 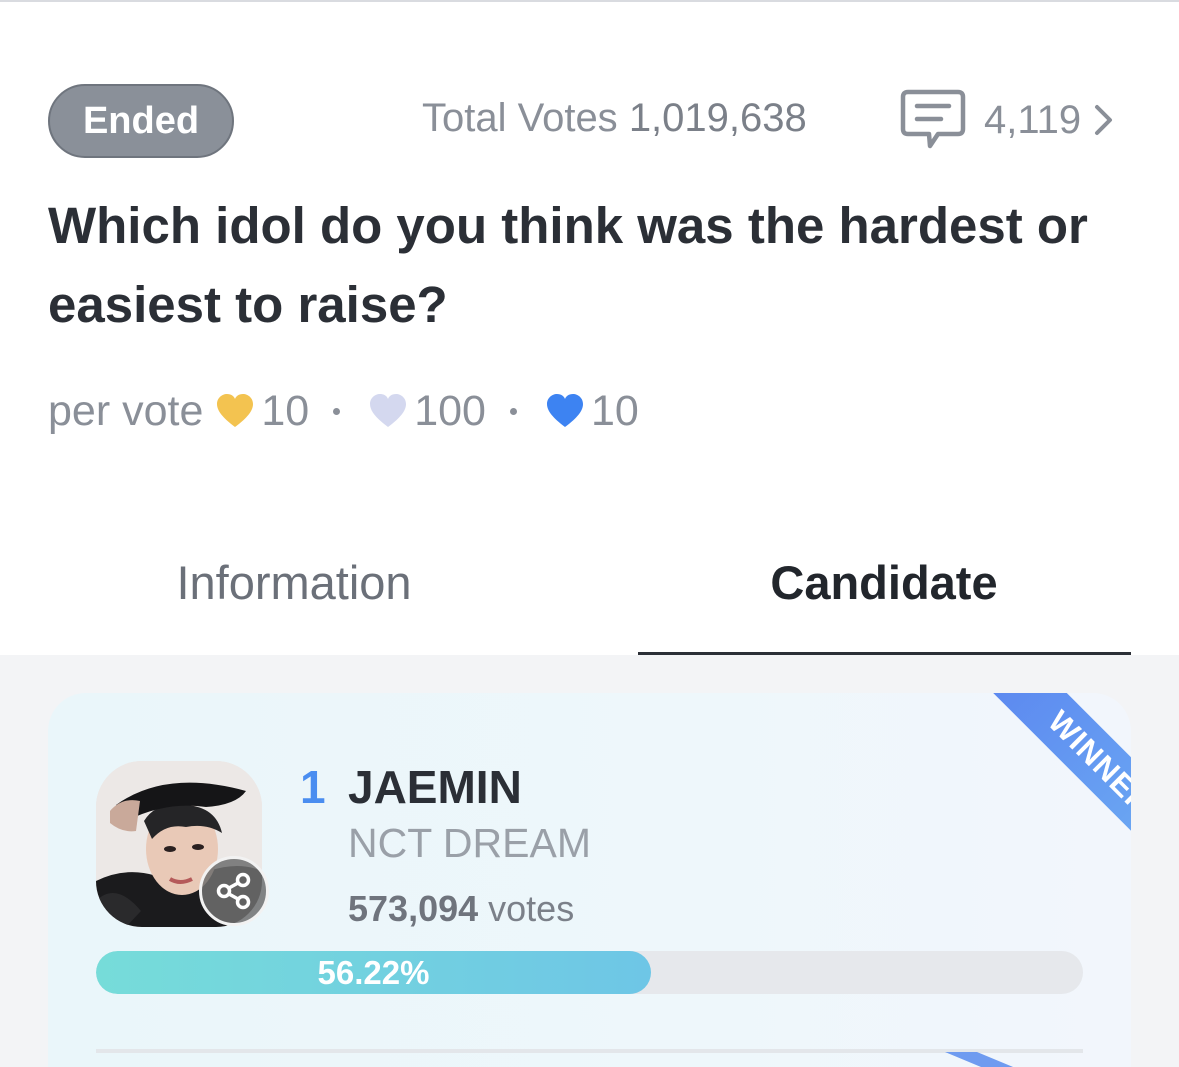 I want to click on status-badge: Ended, so click(x=141, y=121).